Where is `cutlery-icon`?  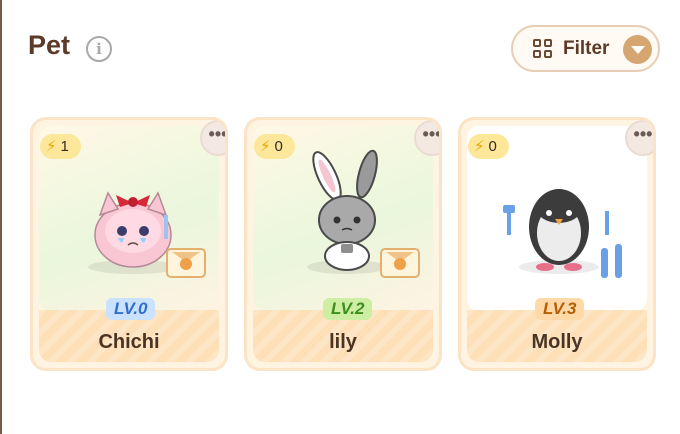
cutlery-icon is located at coordinates (612, 260).